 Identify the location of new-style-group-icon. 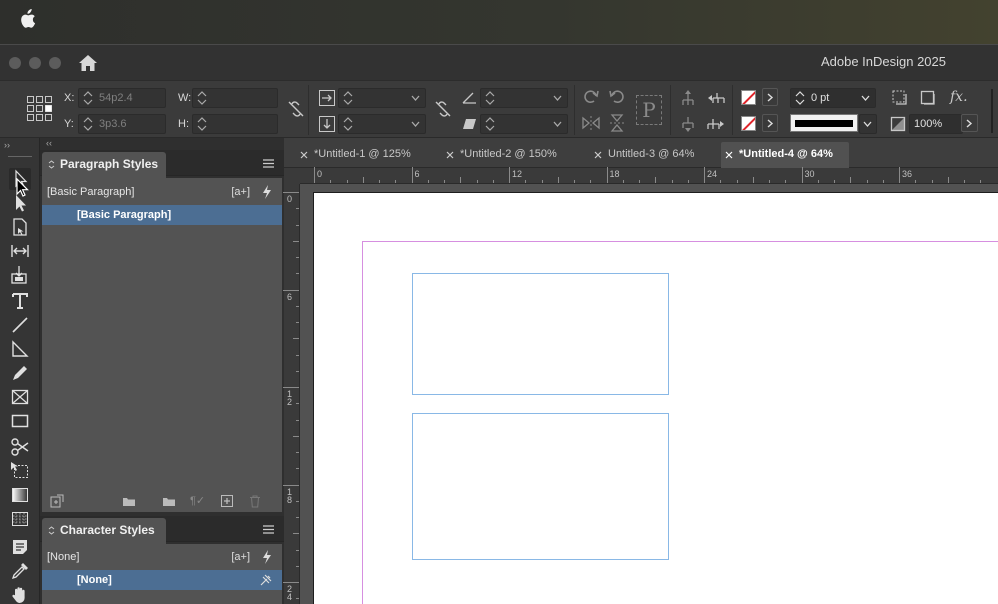
(129, 501).